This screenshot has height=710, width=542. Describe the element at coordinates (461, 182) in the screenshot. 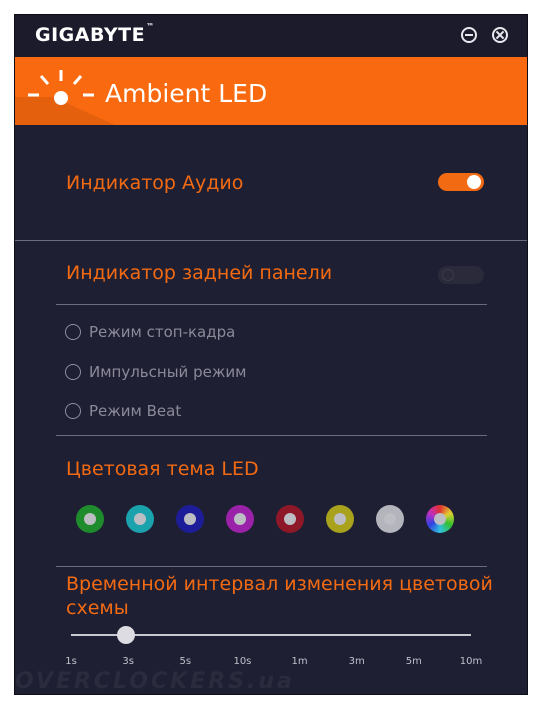

I see `audio-indicator-toggle` at that location.